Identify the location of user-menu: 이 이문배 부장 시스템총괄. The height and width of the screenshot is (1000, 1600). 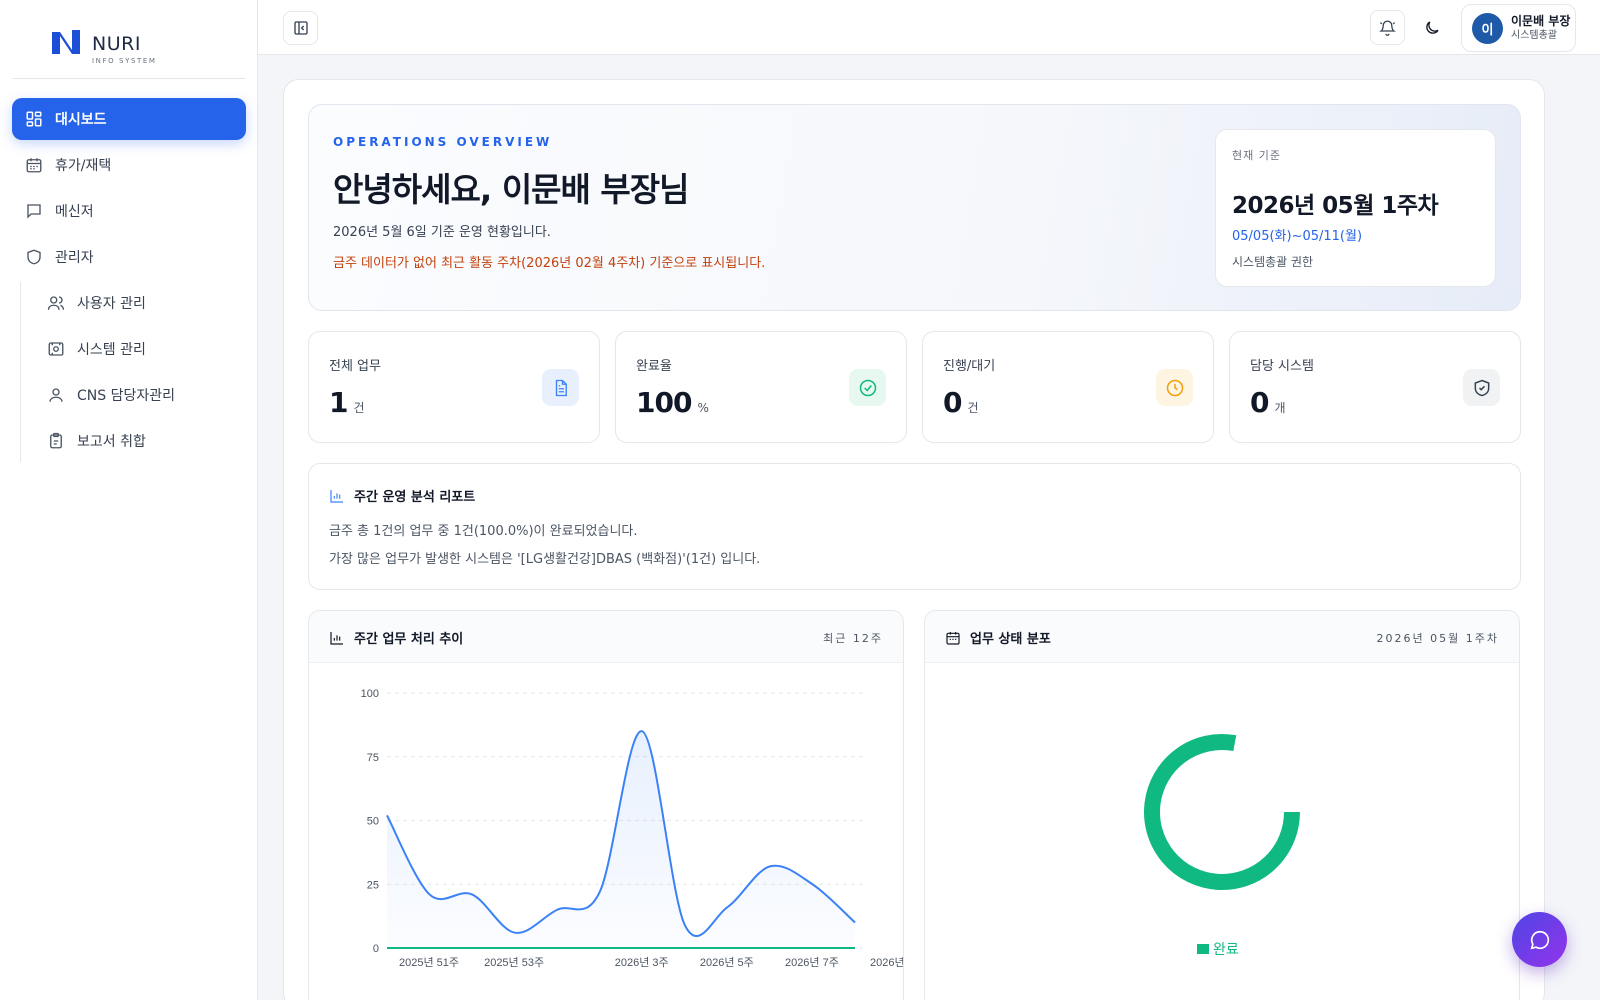
(1518, 28).